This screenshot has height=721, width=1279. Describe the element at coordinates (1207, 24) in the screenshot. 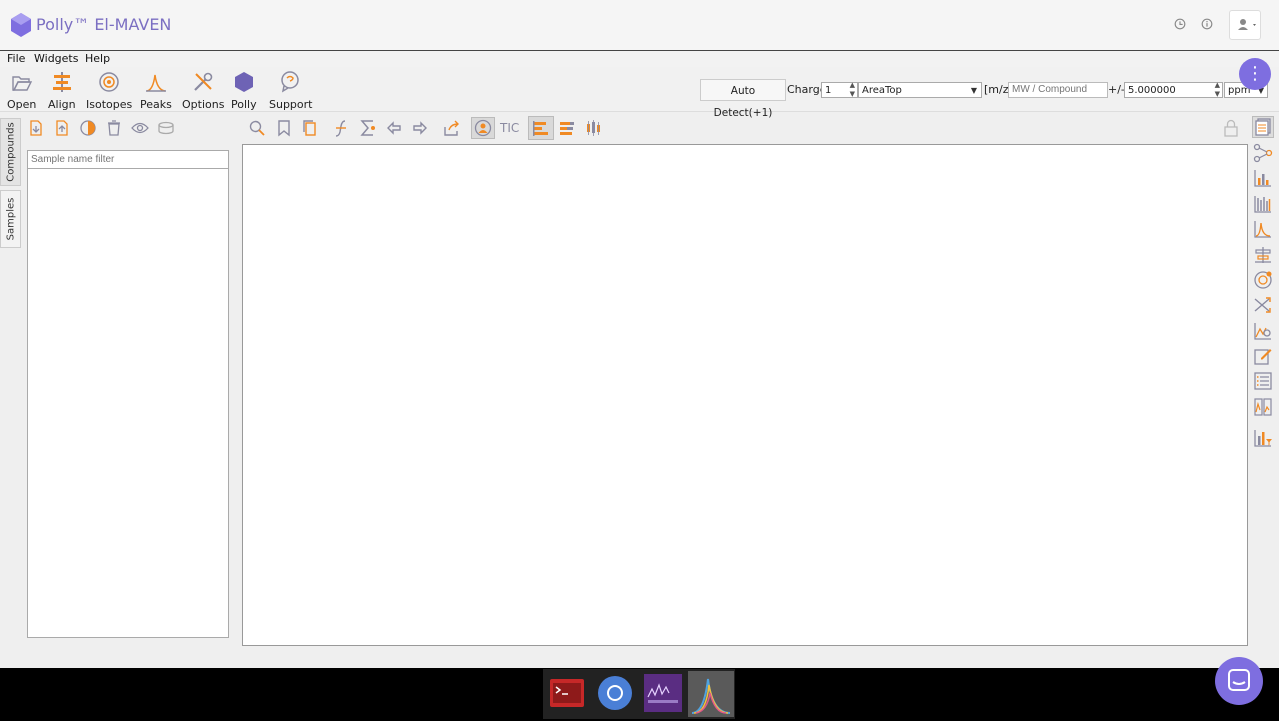

I see `info-icon` at that location.